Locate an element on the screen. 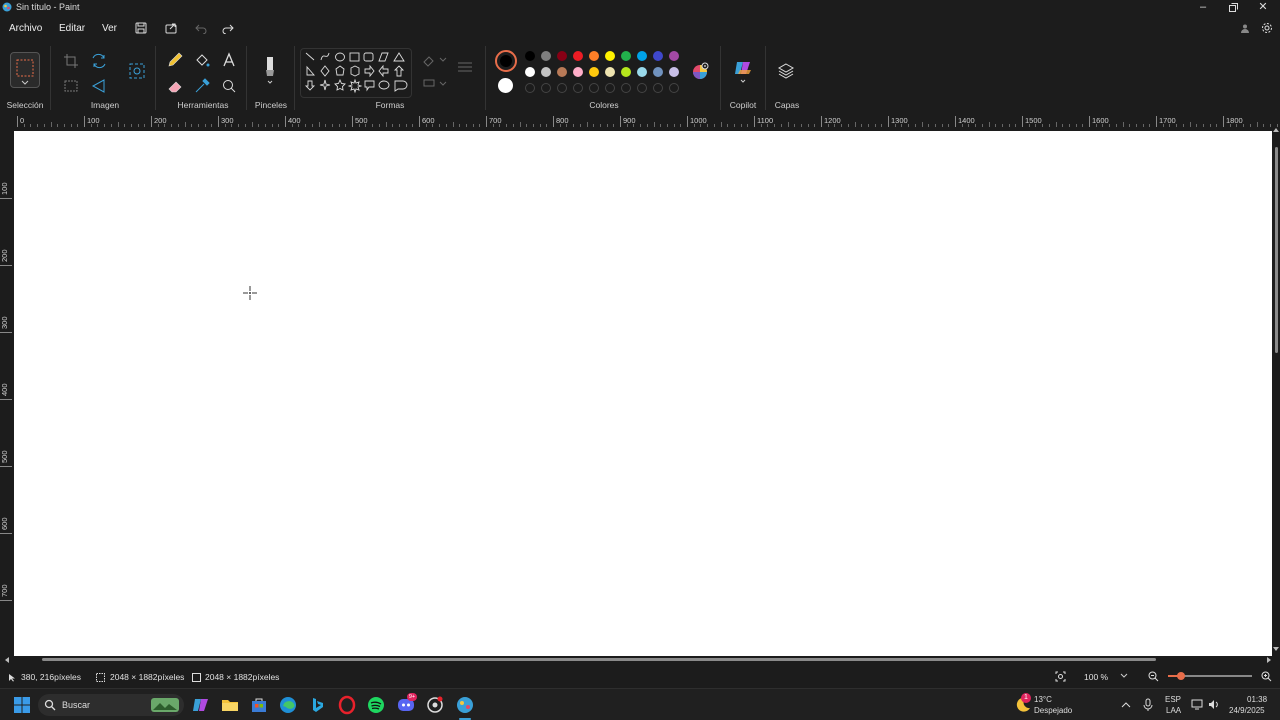 This screenshot has height=720, width=1280. network-display-icon is located at coordinates (1197, 704).